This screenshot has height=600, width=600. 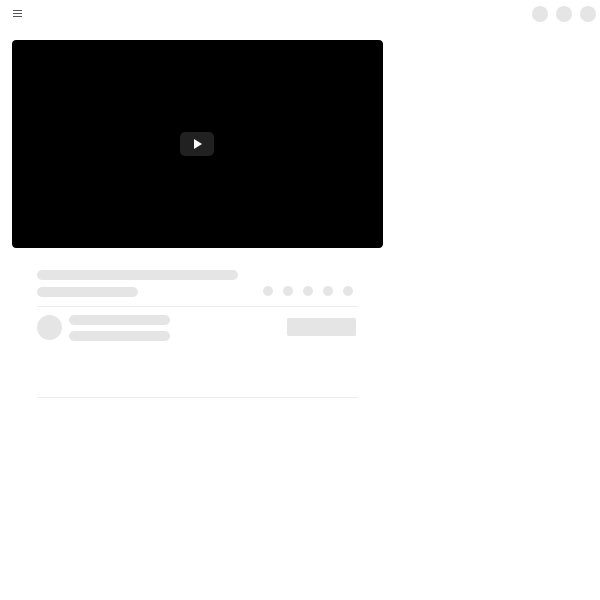 What do you see at coordinates (119, 336) in the screenshot?
I see `subscriber-count-placeholder` at bounding box center [119, 336].